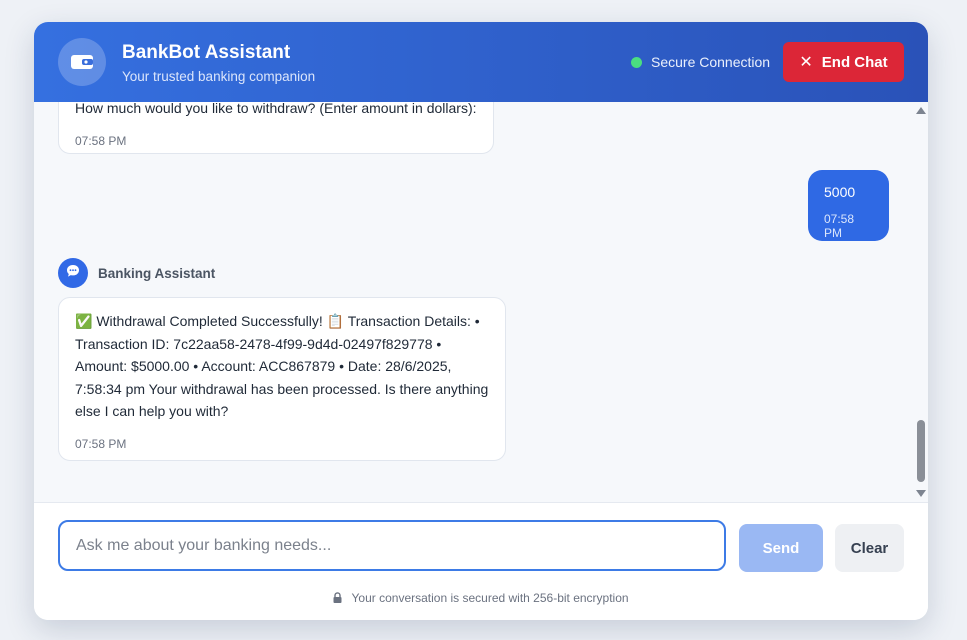 This screenshot has height=640, width=967. What do you see at coordinates (152, 411) in the screenshot?
I see `message-line: else I can help you with?` at bounding box center [152, 411].